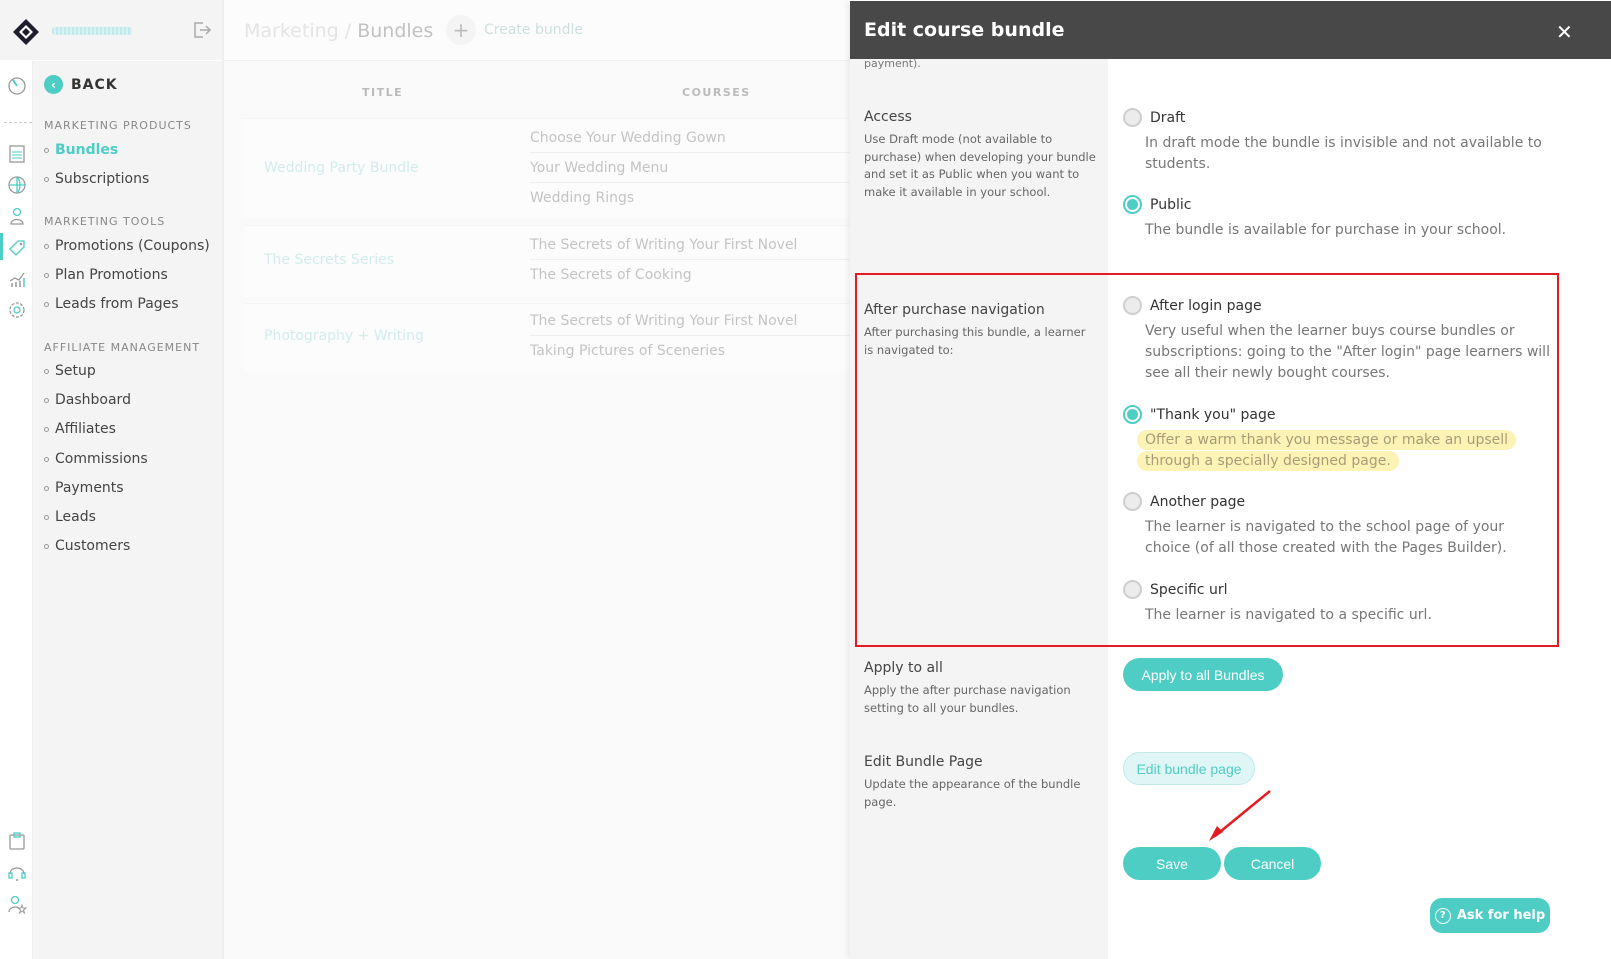 The image size is (1611, 959). Describe the element at coordinates (903, 668) in the screenshot. I see `apply-all-heading: Apply to all` at that location.